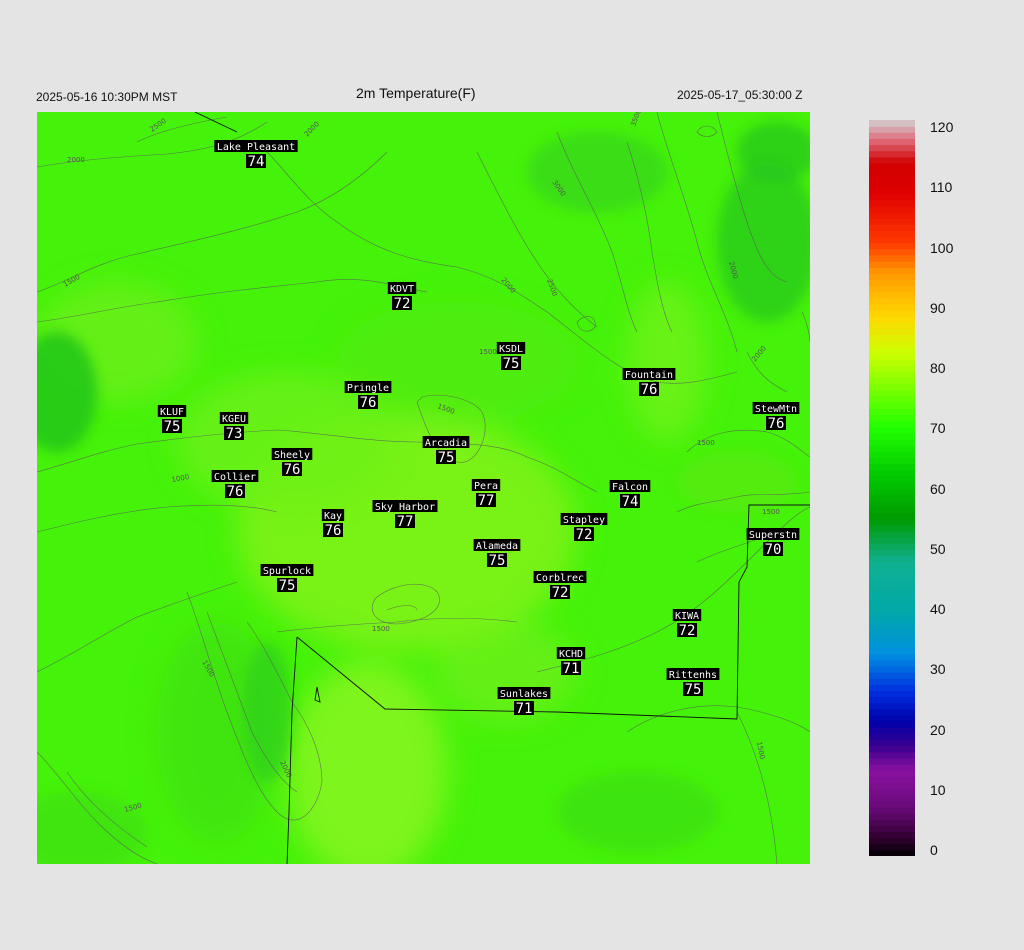  I want to click on station-name: Fountain, so click(649, 375).